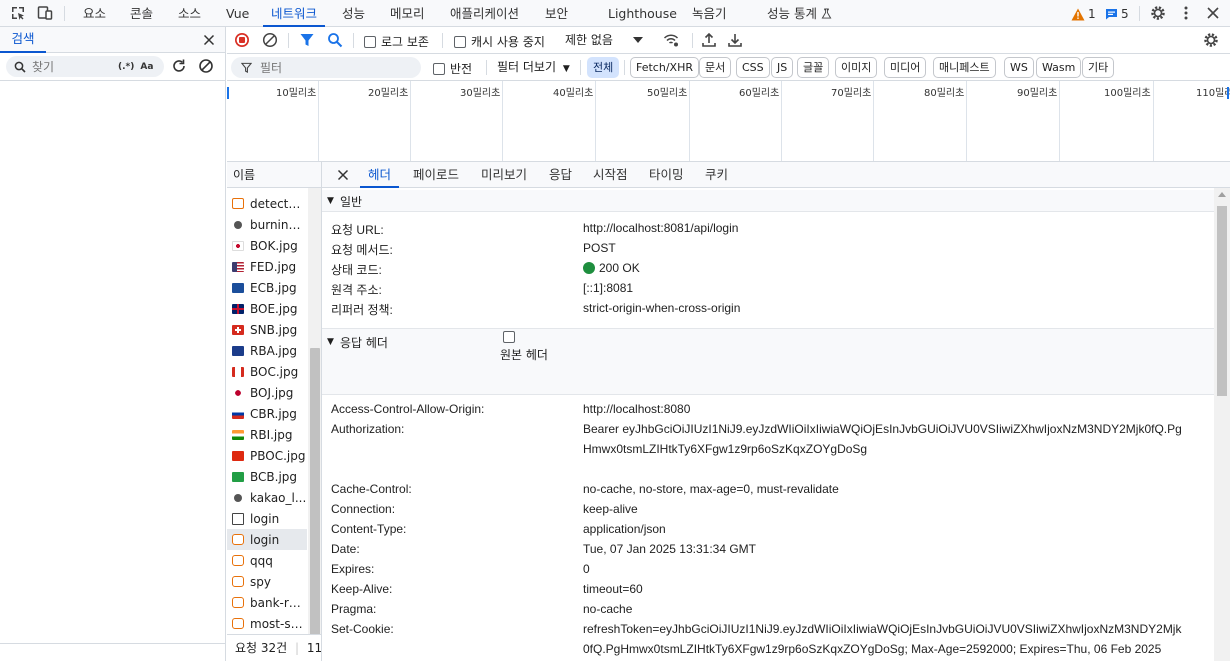 Image resolution: width=1230 pixels, height=661 pixels. Describe the element at coordinates (735, 40) in the screenshot. I see `export-har-icon` at that location.